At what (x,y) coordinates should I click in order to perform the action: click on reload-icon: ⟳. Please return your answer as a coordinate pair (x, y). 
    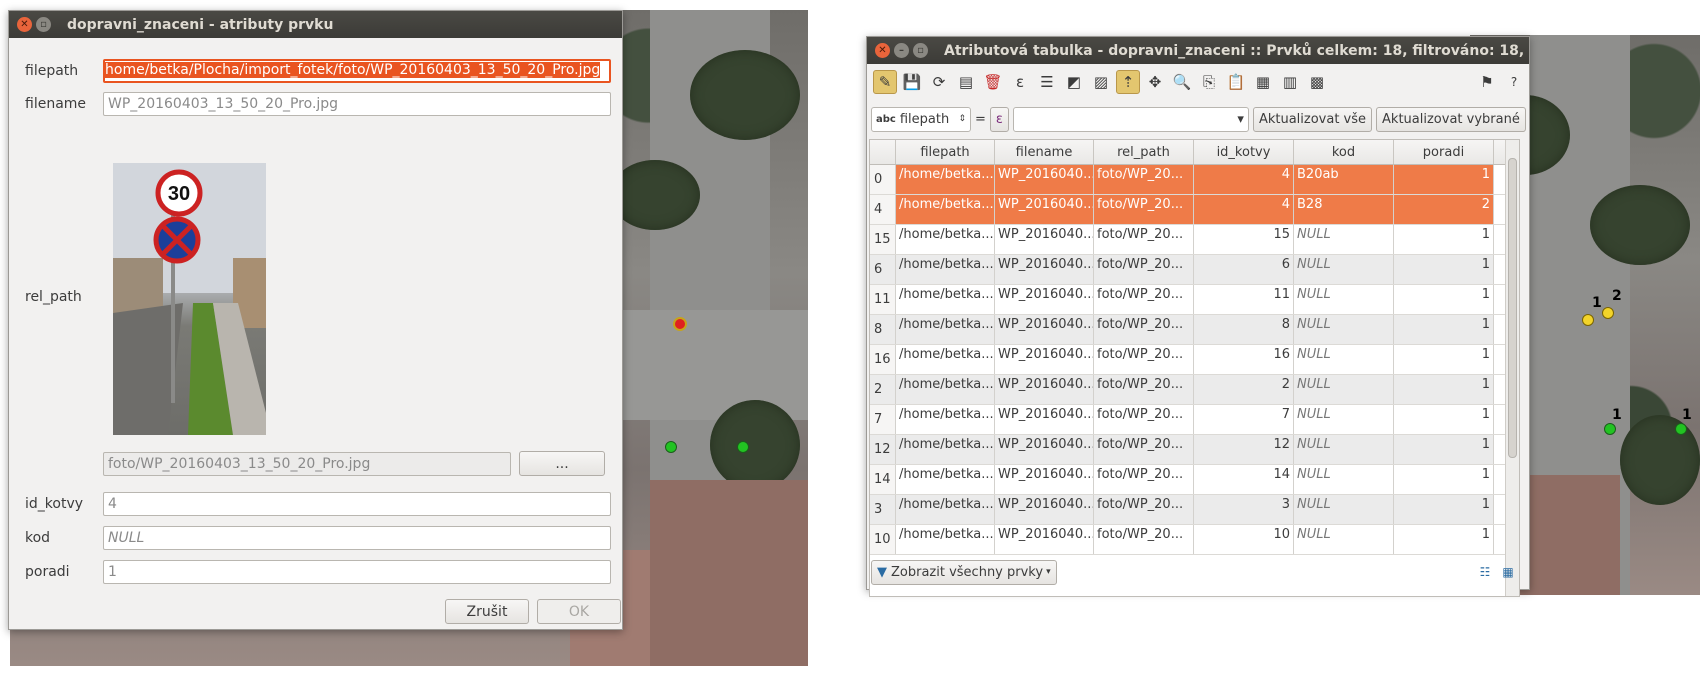
    Looking at the image, I should click on (939, 82).